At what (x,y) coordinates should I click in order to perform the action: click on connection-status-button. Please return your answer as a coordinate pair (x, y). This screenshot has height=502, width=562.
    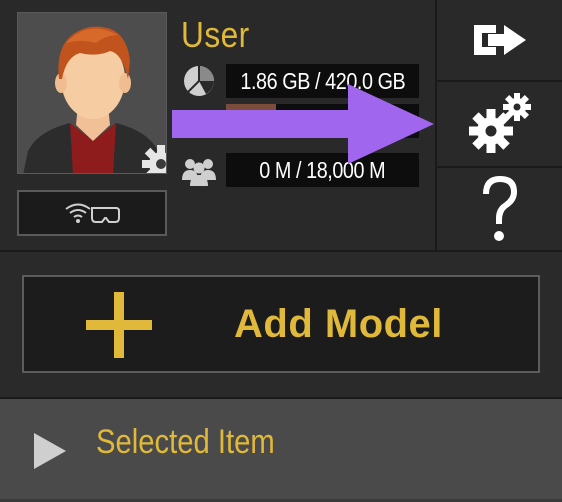
    Looking at the image, I should click on (92, 213).